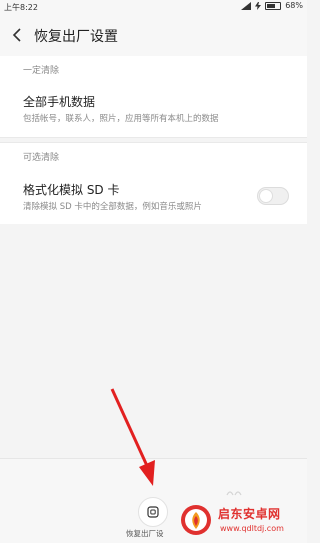  I want to click on status-bar: 上午8:22 68%, so click(153, 7).